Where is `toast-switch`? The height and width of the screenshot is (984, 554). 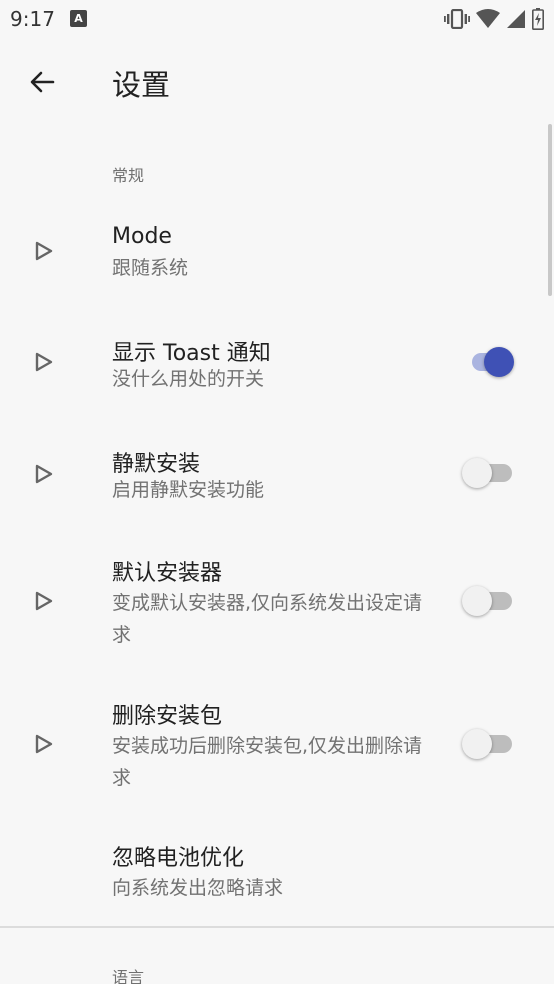 toast-switch is located at coordinates (488, 362).